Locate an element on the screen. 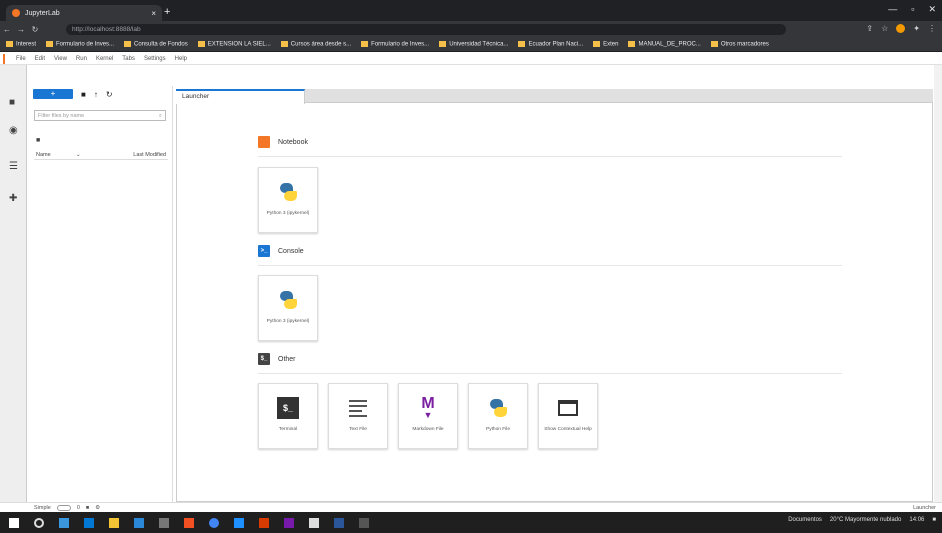 This screenshot has height=533, width=942. menu-edit: Edit is located at coordinates (40, 59).